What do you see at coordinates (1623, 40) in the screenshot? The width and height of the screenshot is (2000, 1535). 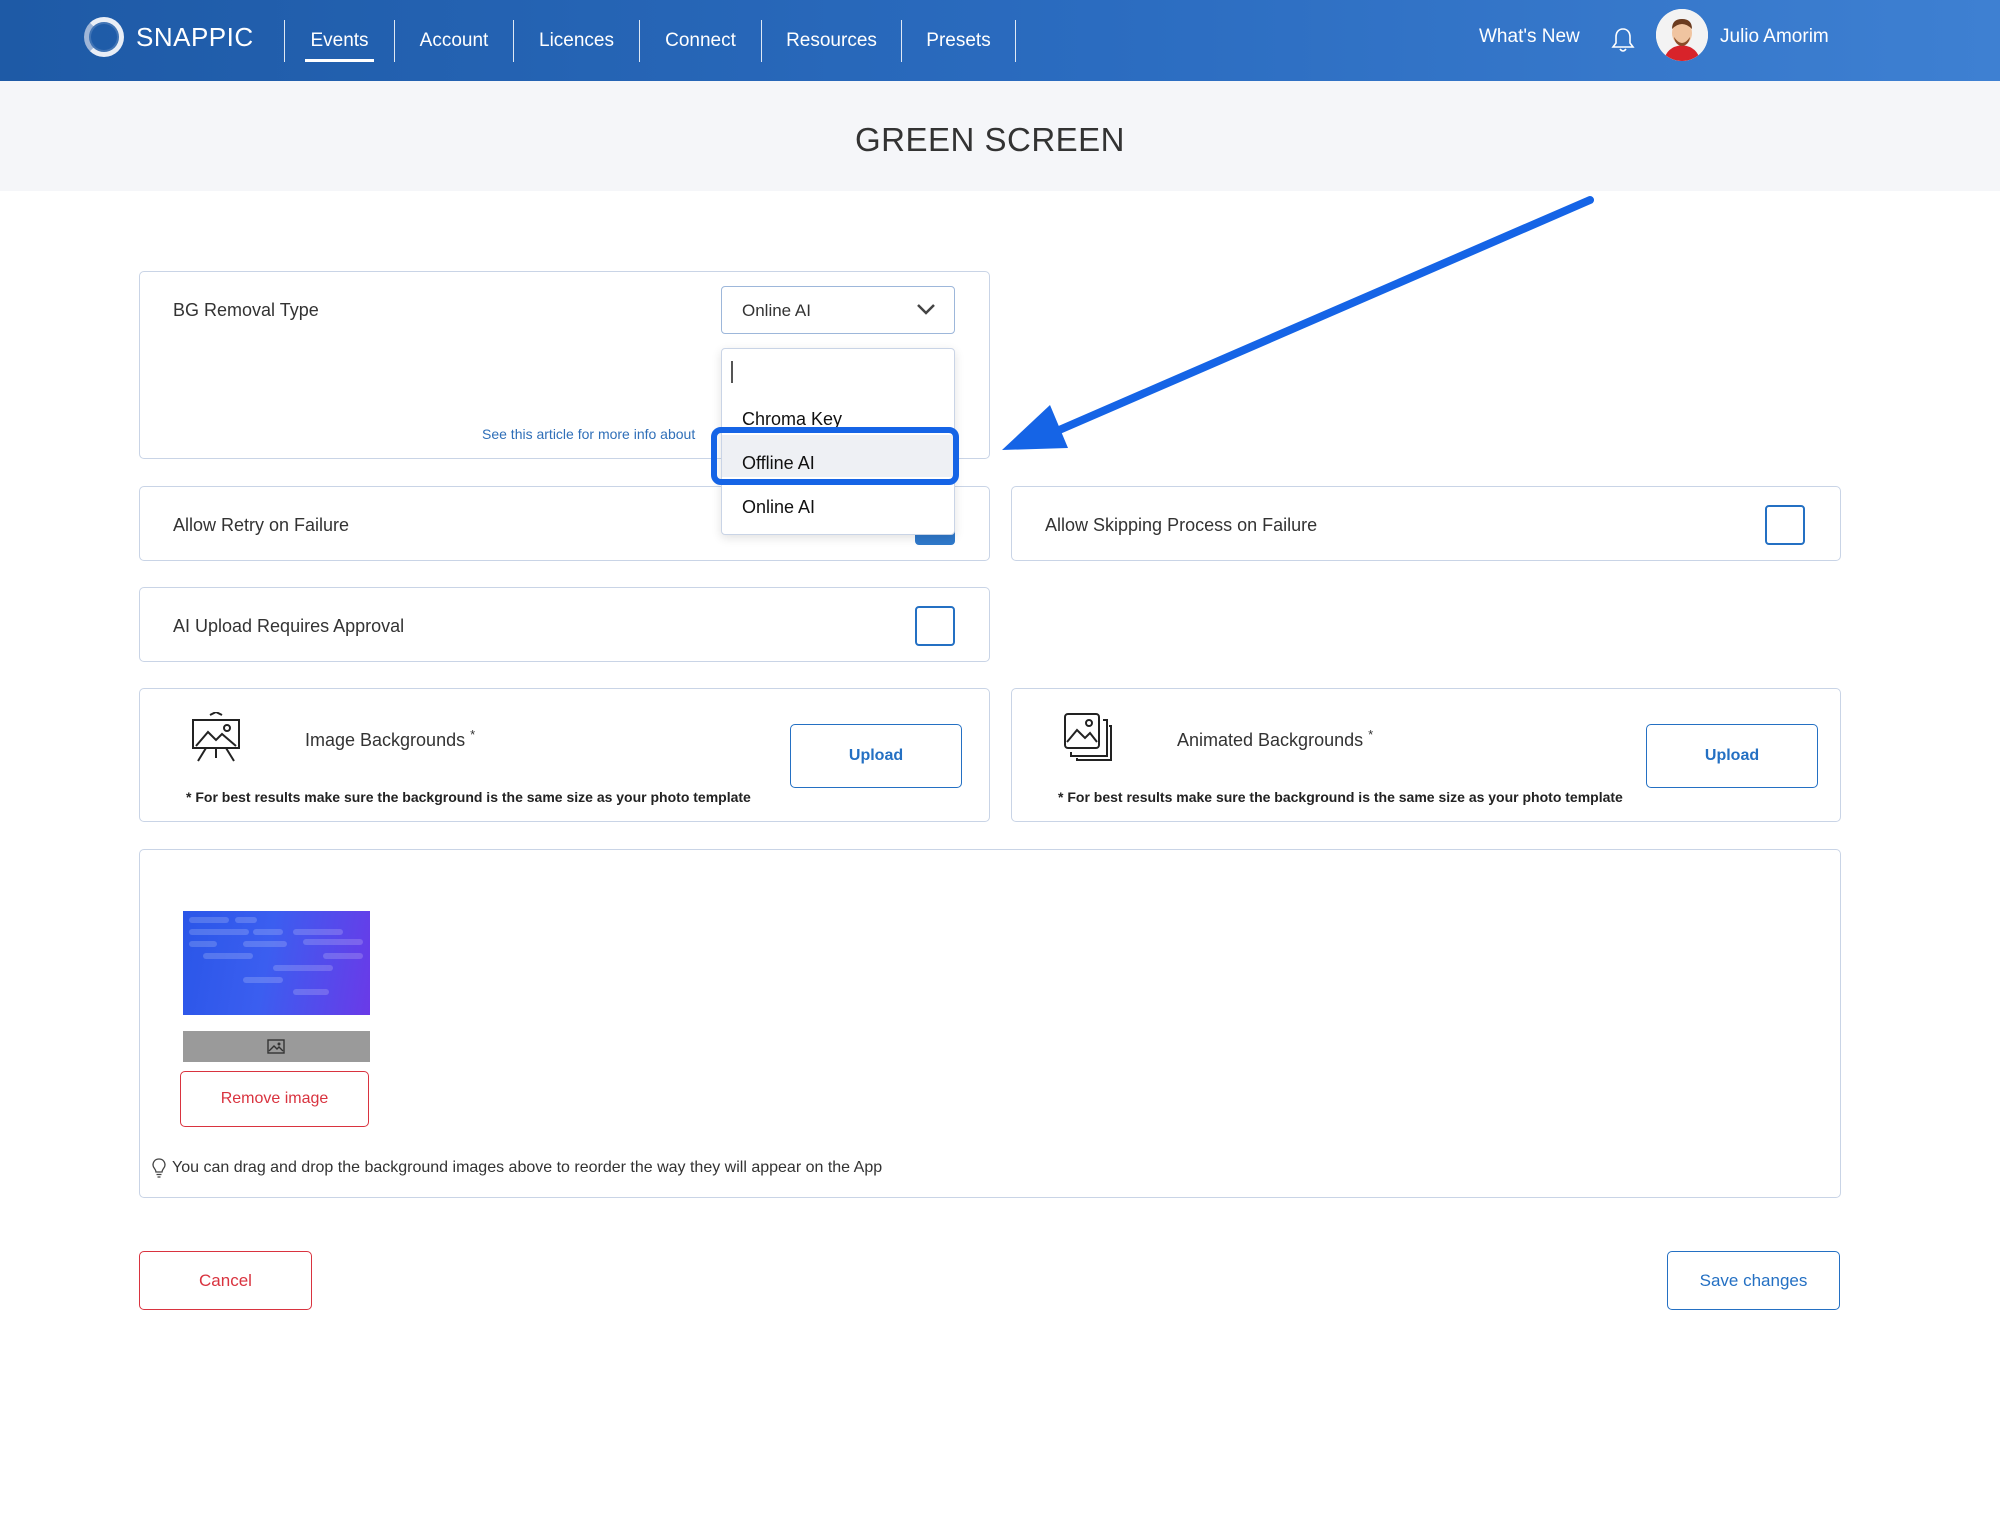 I see `bell-icon` at bounding box center [1623, 40].